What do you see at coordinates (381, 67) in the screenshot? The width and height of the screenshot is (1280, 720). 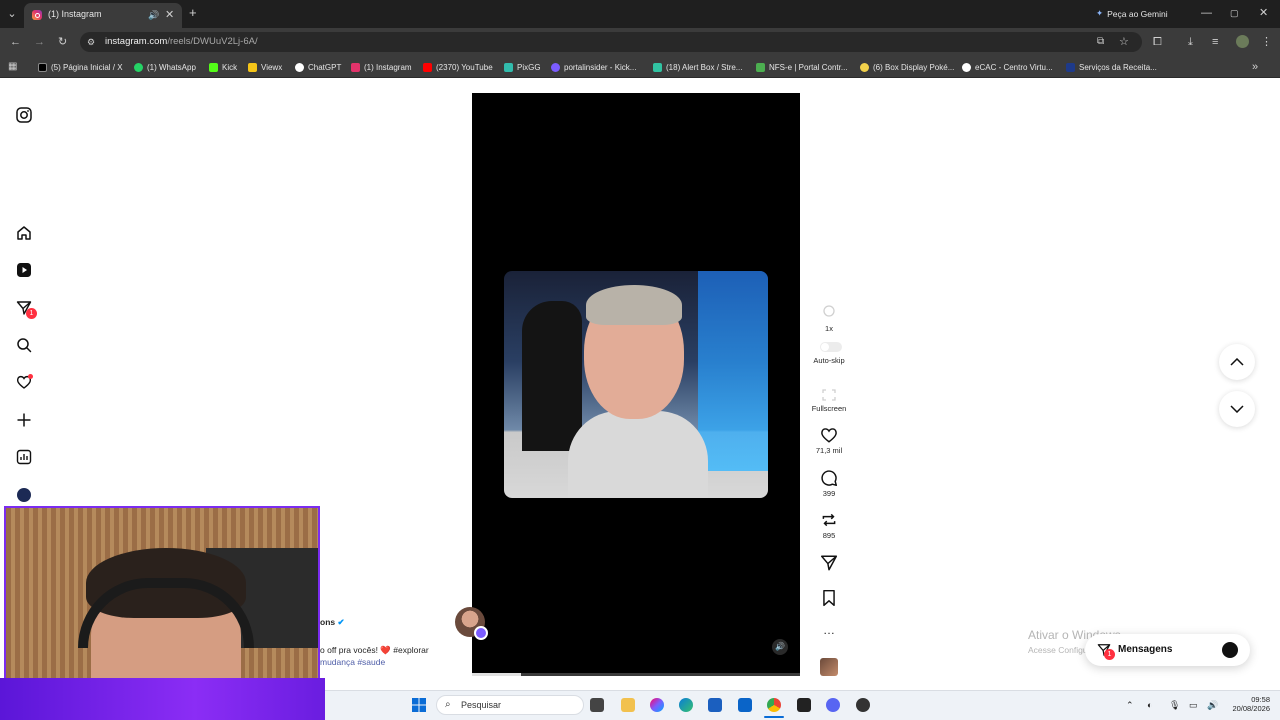 I see `bookmark-item: (1) Instagram` at bounding box center [381, 67].